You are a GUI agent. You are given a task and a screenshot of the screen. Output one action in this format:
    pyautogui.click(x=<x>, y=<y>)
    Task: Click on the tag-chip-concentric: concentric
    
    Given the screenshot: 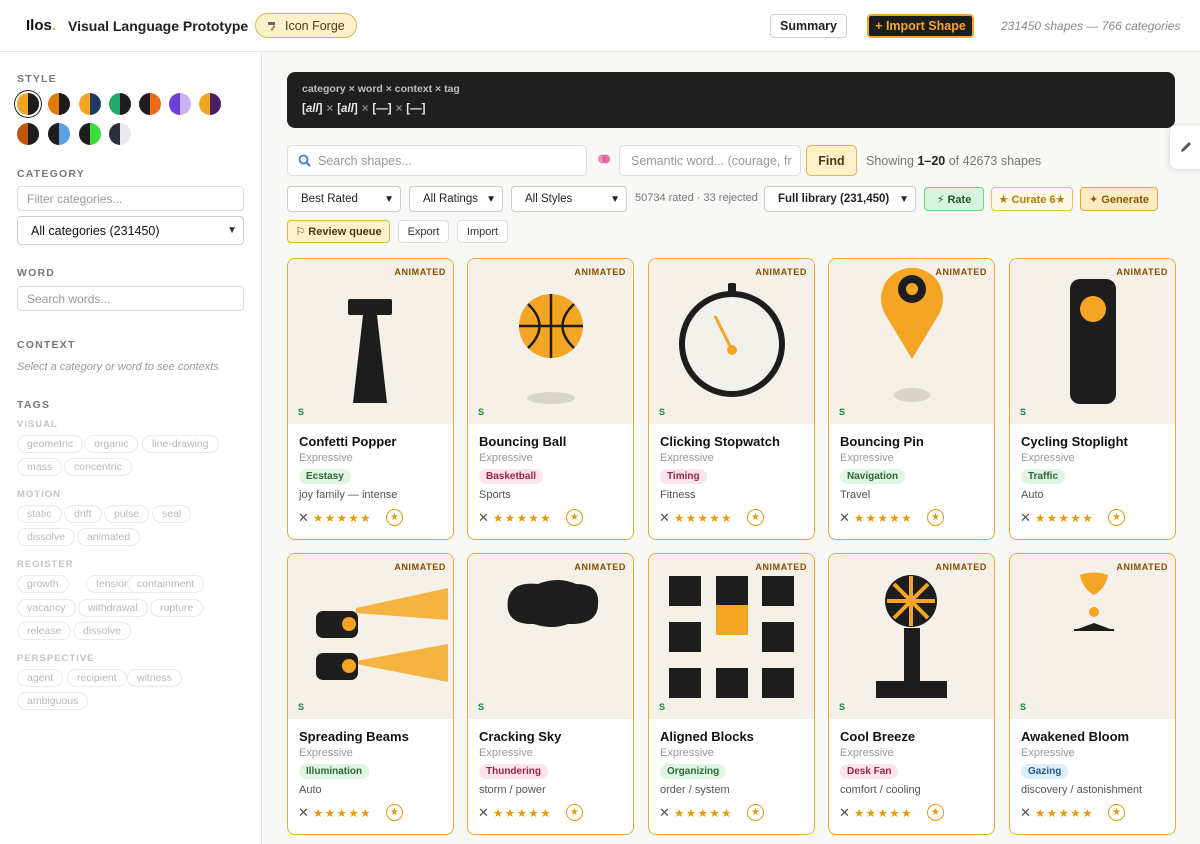 What is the action you would take?
    pyautogui.click(x=98, y=467)
    